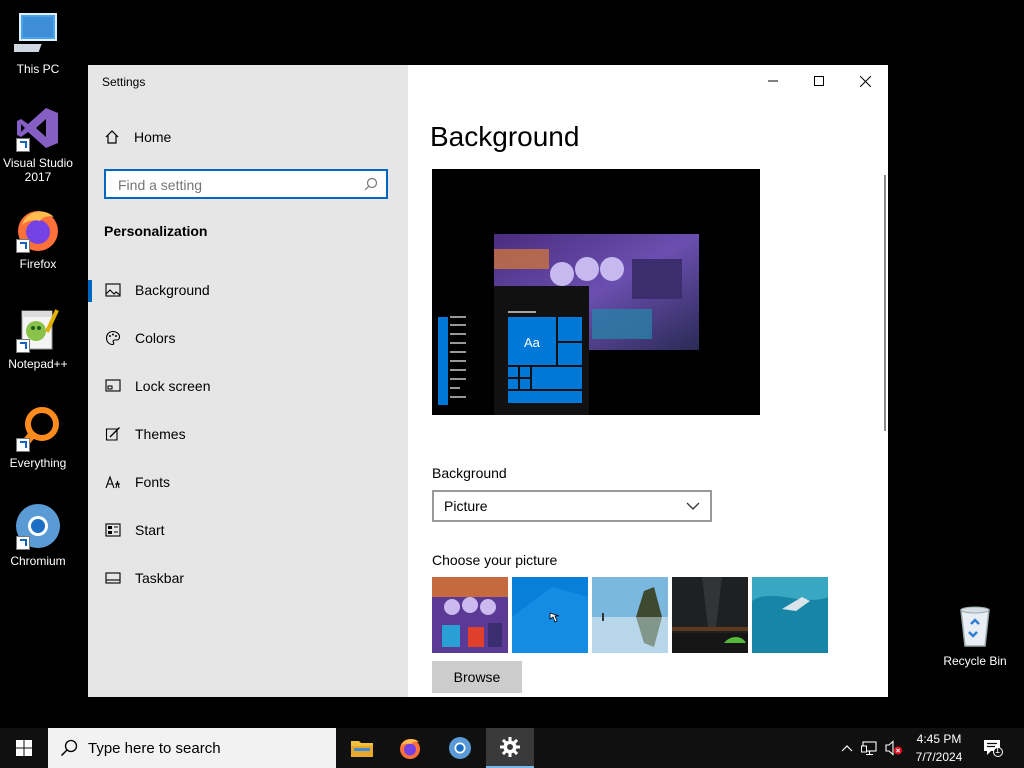 This screenshot has height=768, width=1024. What do you see at coordinates (939, 739) in the screenshot?
I see `clock-time: 4:45 PM` at bounding box center [939, 739].